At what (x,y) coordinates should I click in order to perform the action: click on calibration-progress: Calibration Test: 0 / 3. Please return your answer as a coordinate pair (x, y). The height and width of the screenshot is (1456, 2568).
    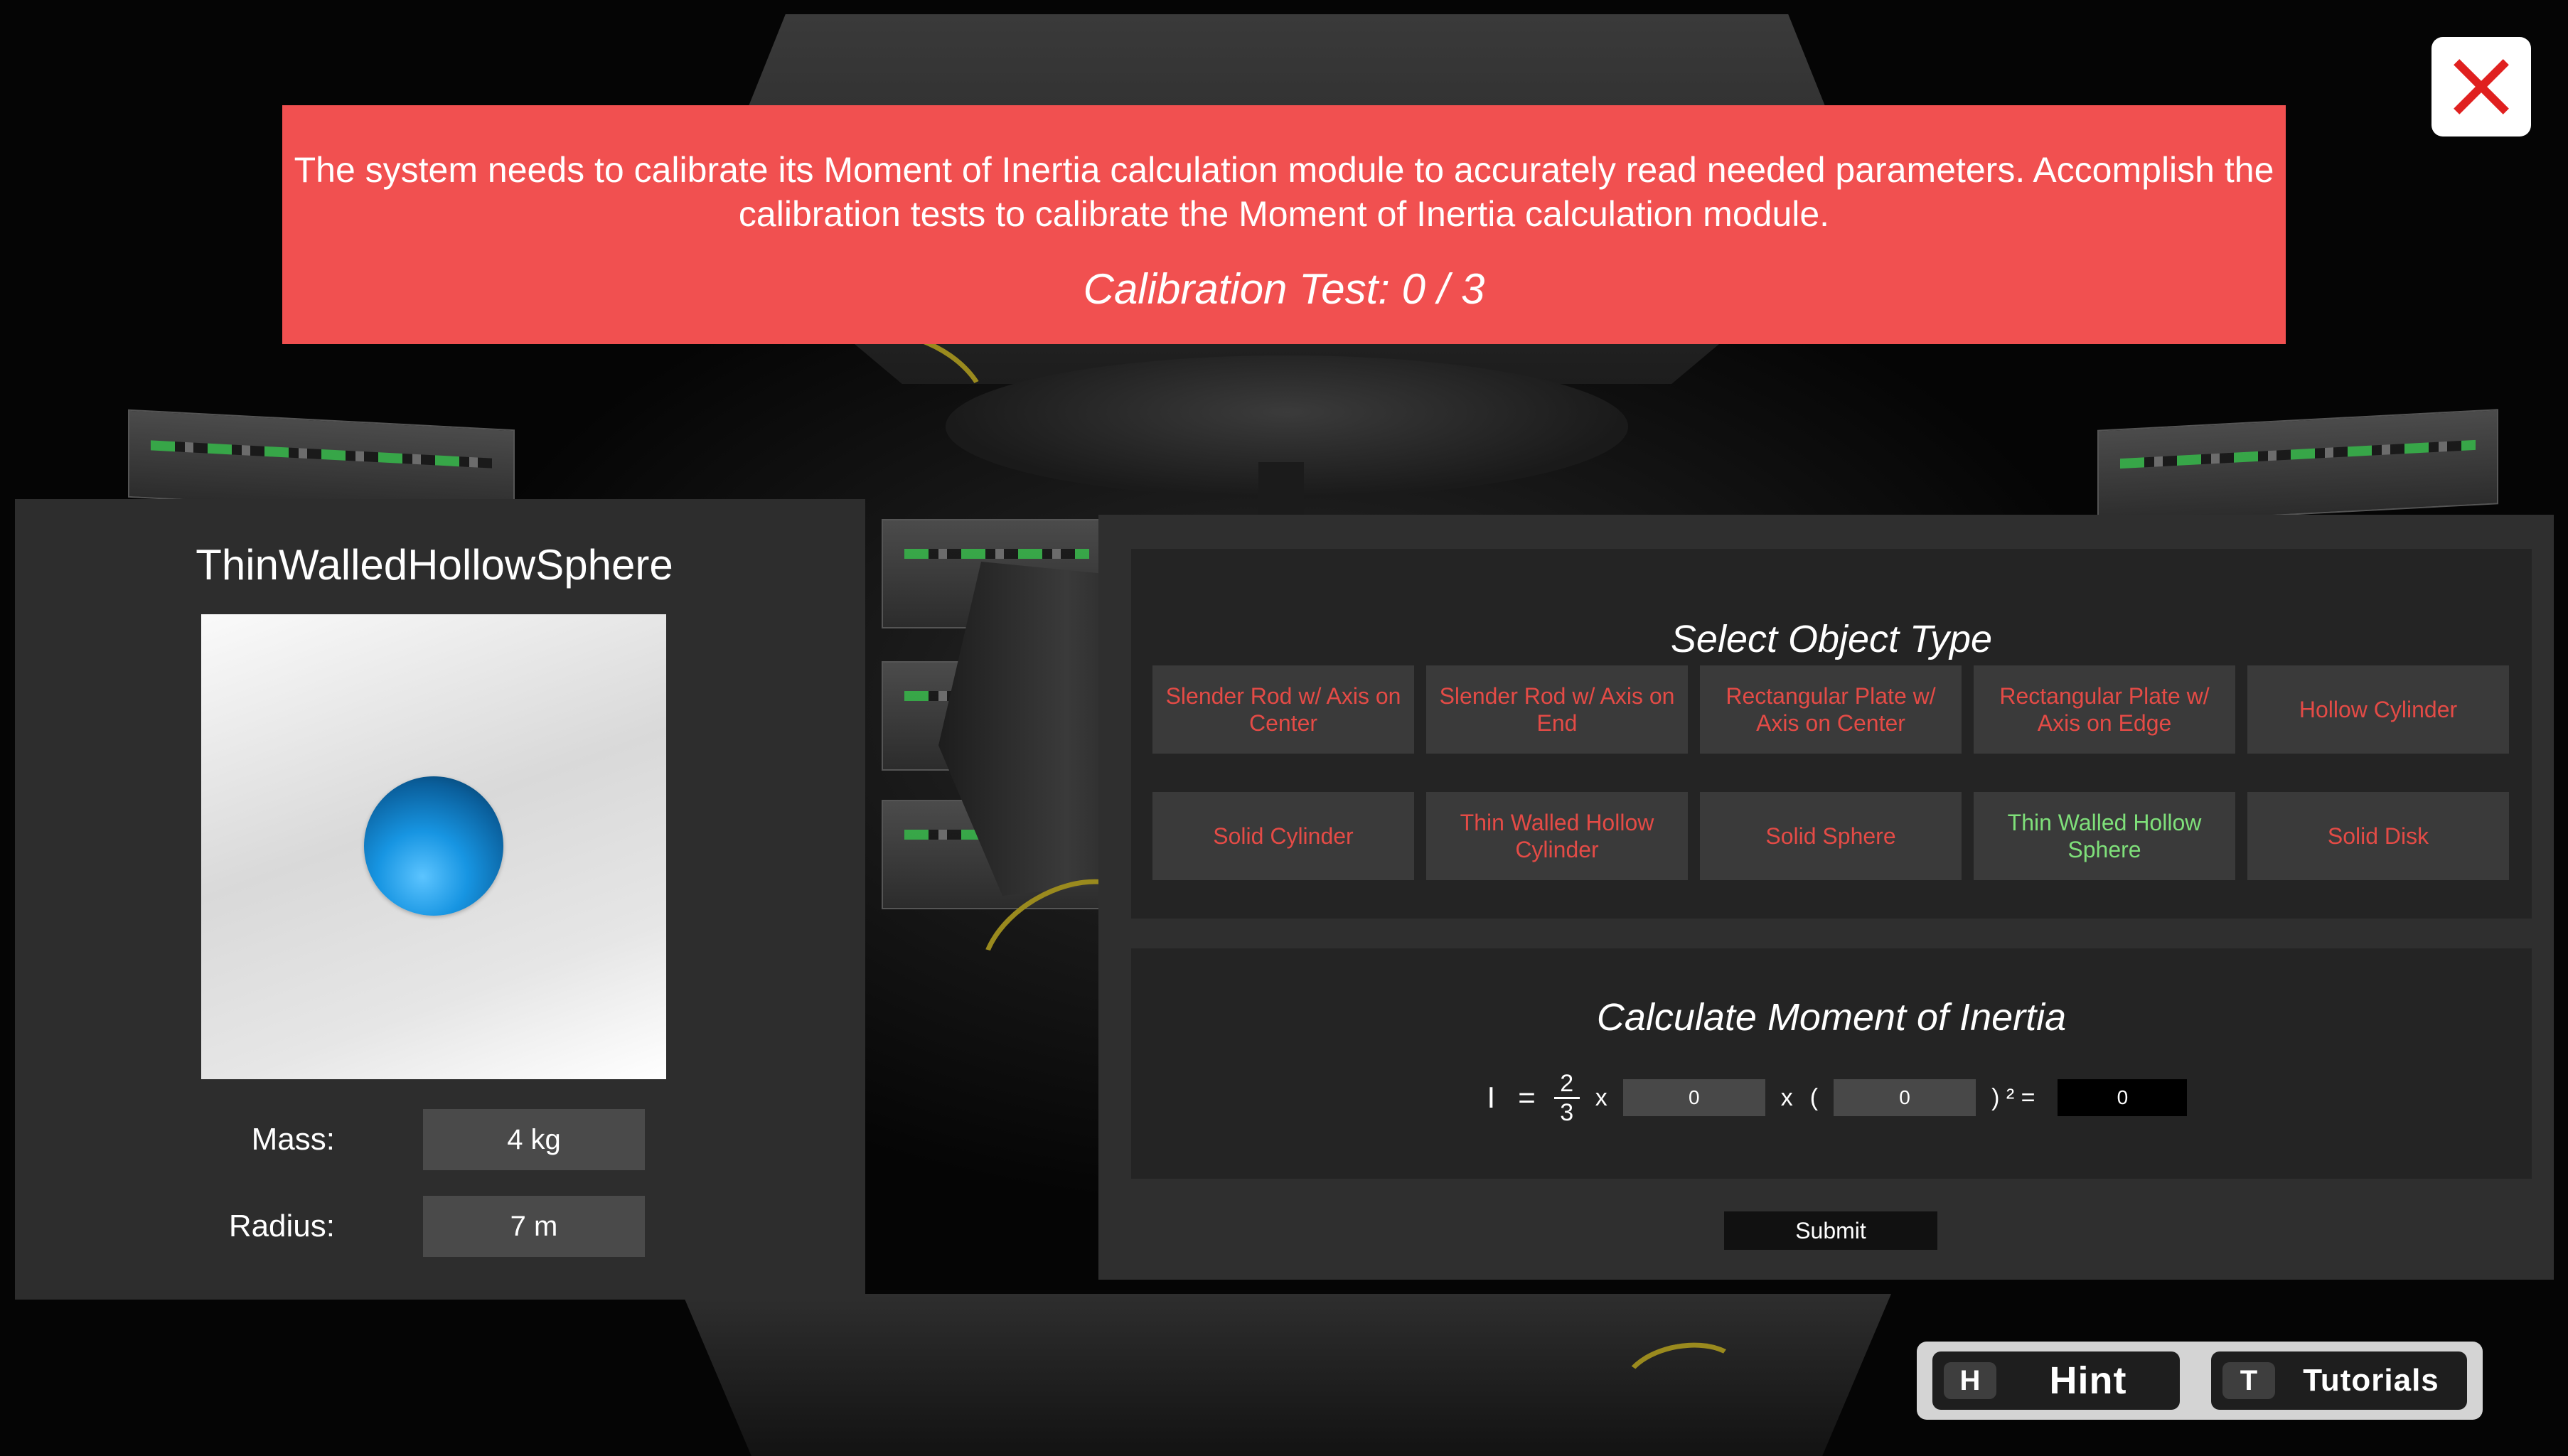
    Looking at the image, I should click on (1284, 289).